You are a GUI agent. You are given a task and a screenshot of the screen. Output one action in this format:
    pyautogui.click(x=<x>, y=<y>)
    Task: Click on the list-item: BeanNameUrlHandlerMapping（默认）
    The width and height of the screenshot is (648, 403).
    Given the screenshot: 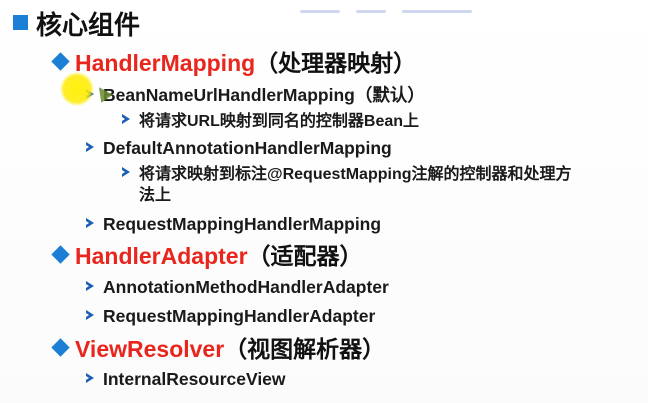 What is the action you would take?
    pyautogui.click(x=255, y=95)
    